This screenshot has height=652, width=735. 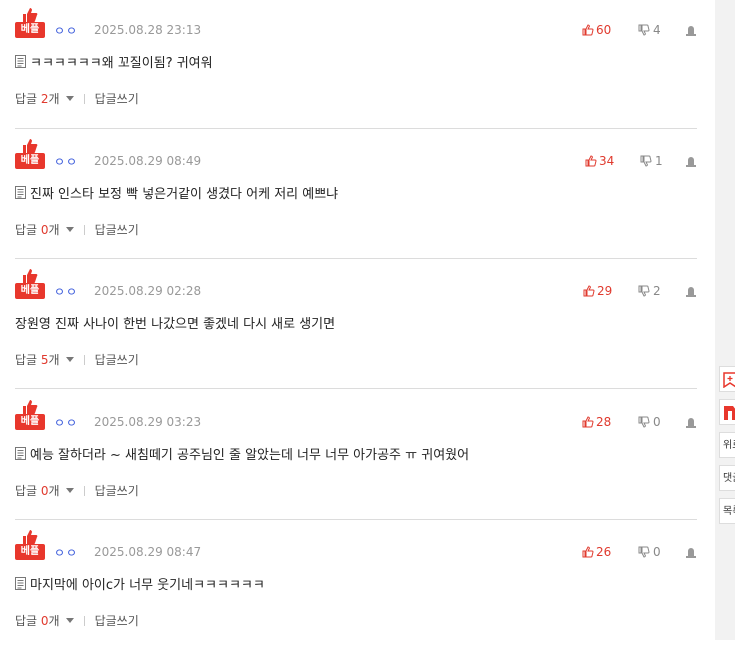 What do you see at coordinates (604, 552) in the screenshot?
I see `upvote-count: 26` at bounding box center [604, 552].